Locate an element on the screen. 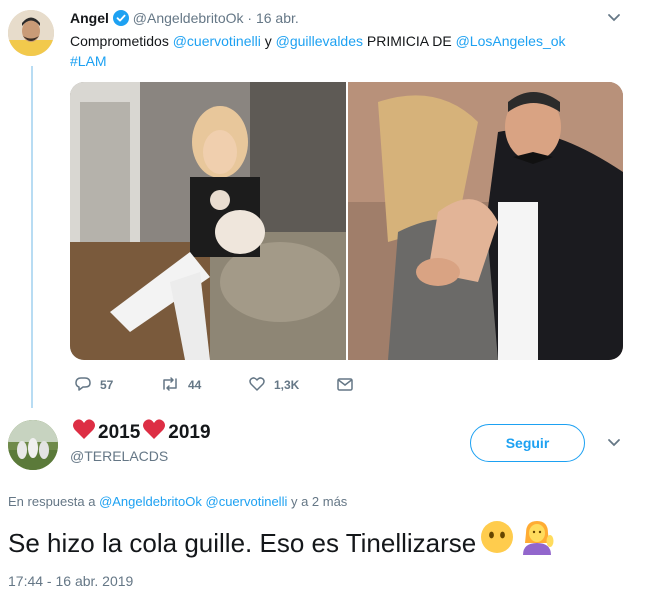  display-name: Angel is located at coordinates (89, 18).